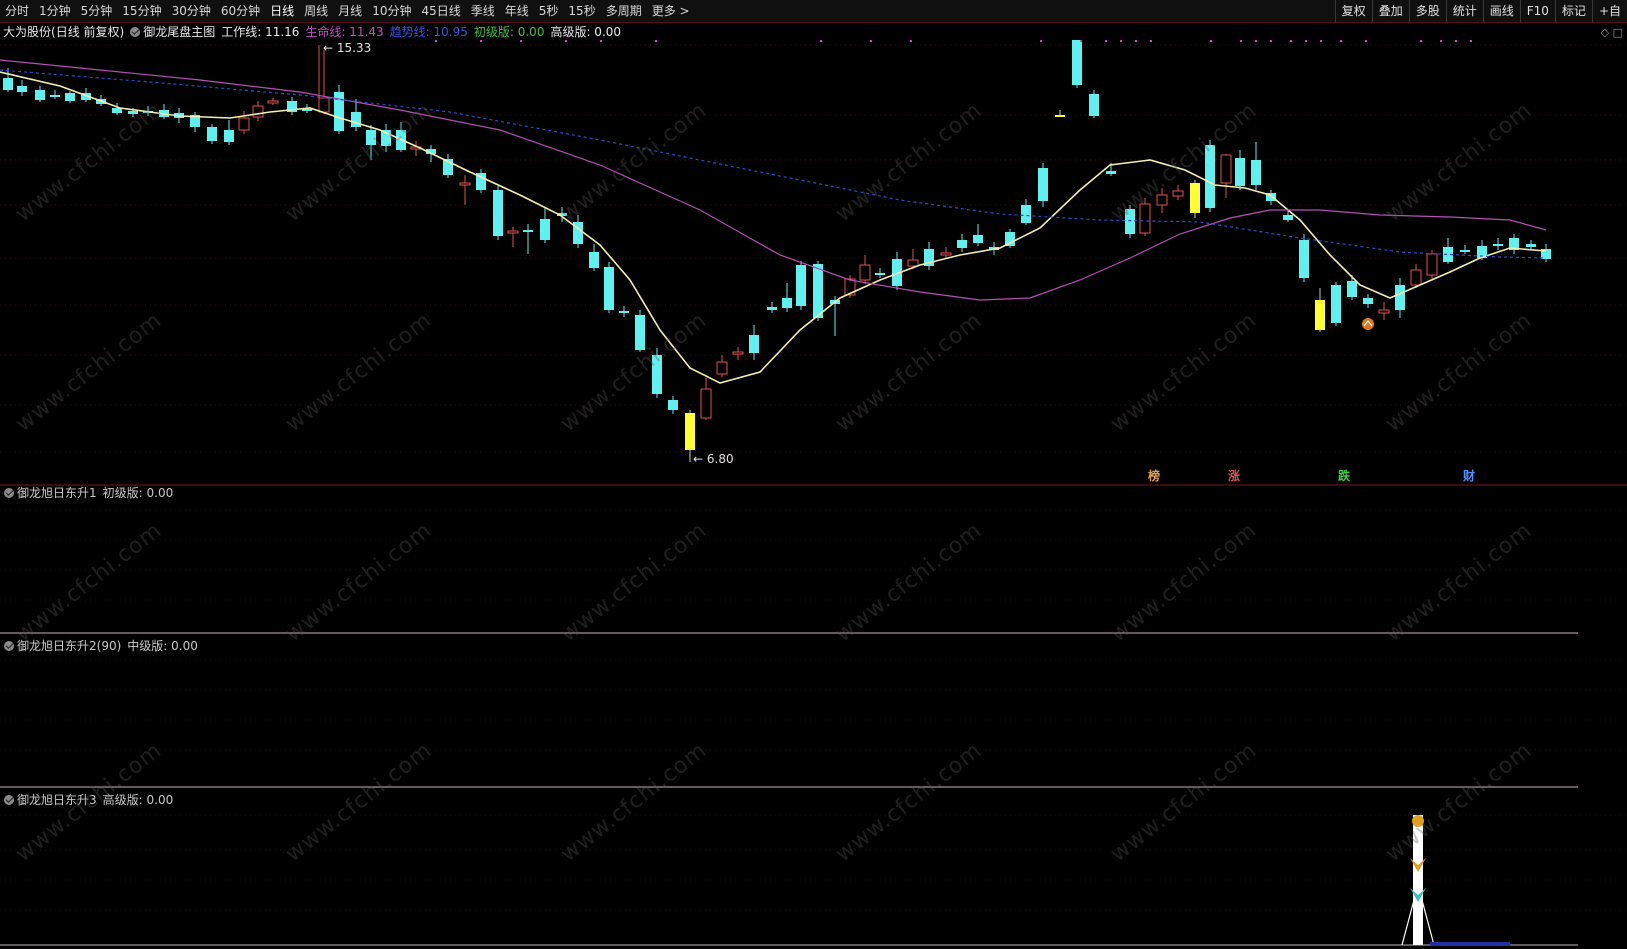 This screenshot has height=949, width=1627. What do you see at coordinates (138, 800) in the screenshot?
I see `sub3-value: 高级版: 0.00` at bounding box center [138, 800].